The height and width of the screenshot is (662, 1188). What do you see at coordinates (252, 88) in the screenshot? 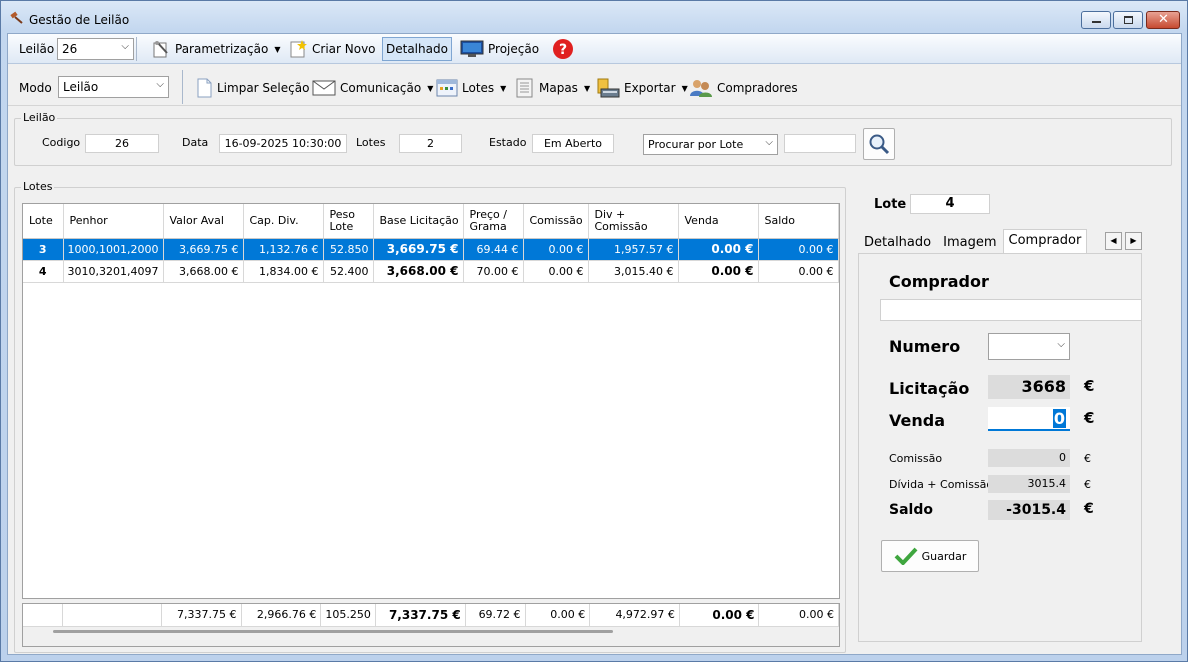
I see `limpar-selecao-button: Limpar Seleção` at bounding box center [252, 88].